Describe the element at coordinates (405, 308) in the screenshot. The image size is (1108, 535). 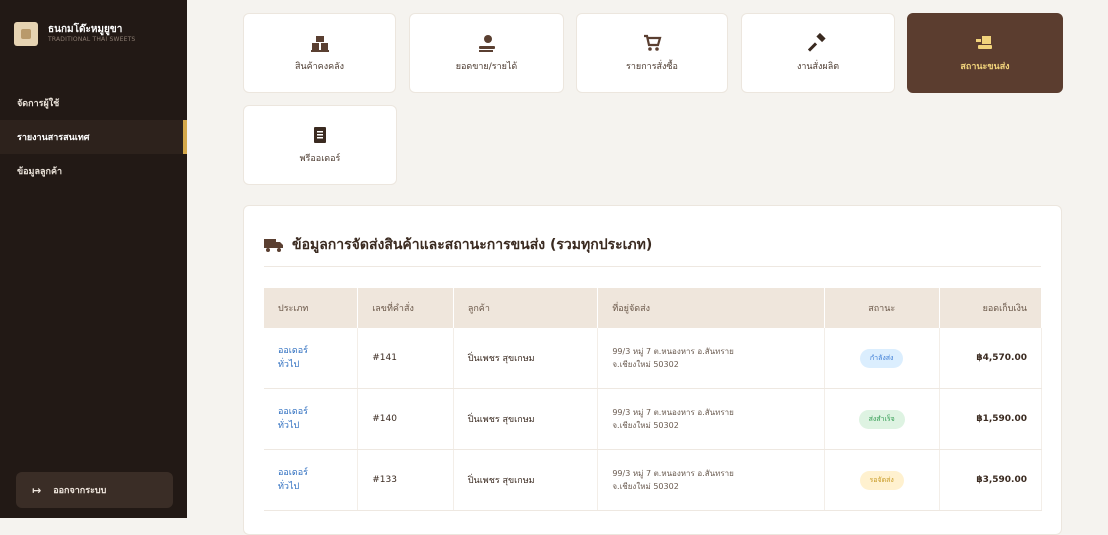
I see `column-header: เลขที่คำสั่ง` at that location.